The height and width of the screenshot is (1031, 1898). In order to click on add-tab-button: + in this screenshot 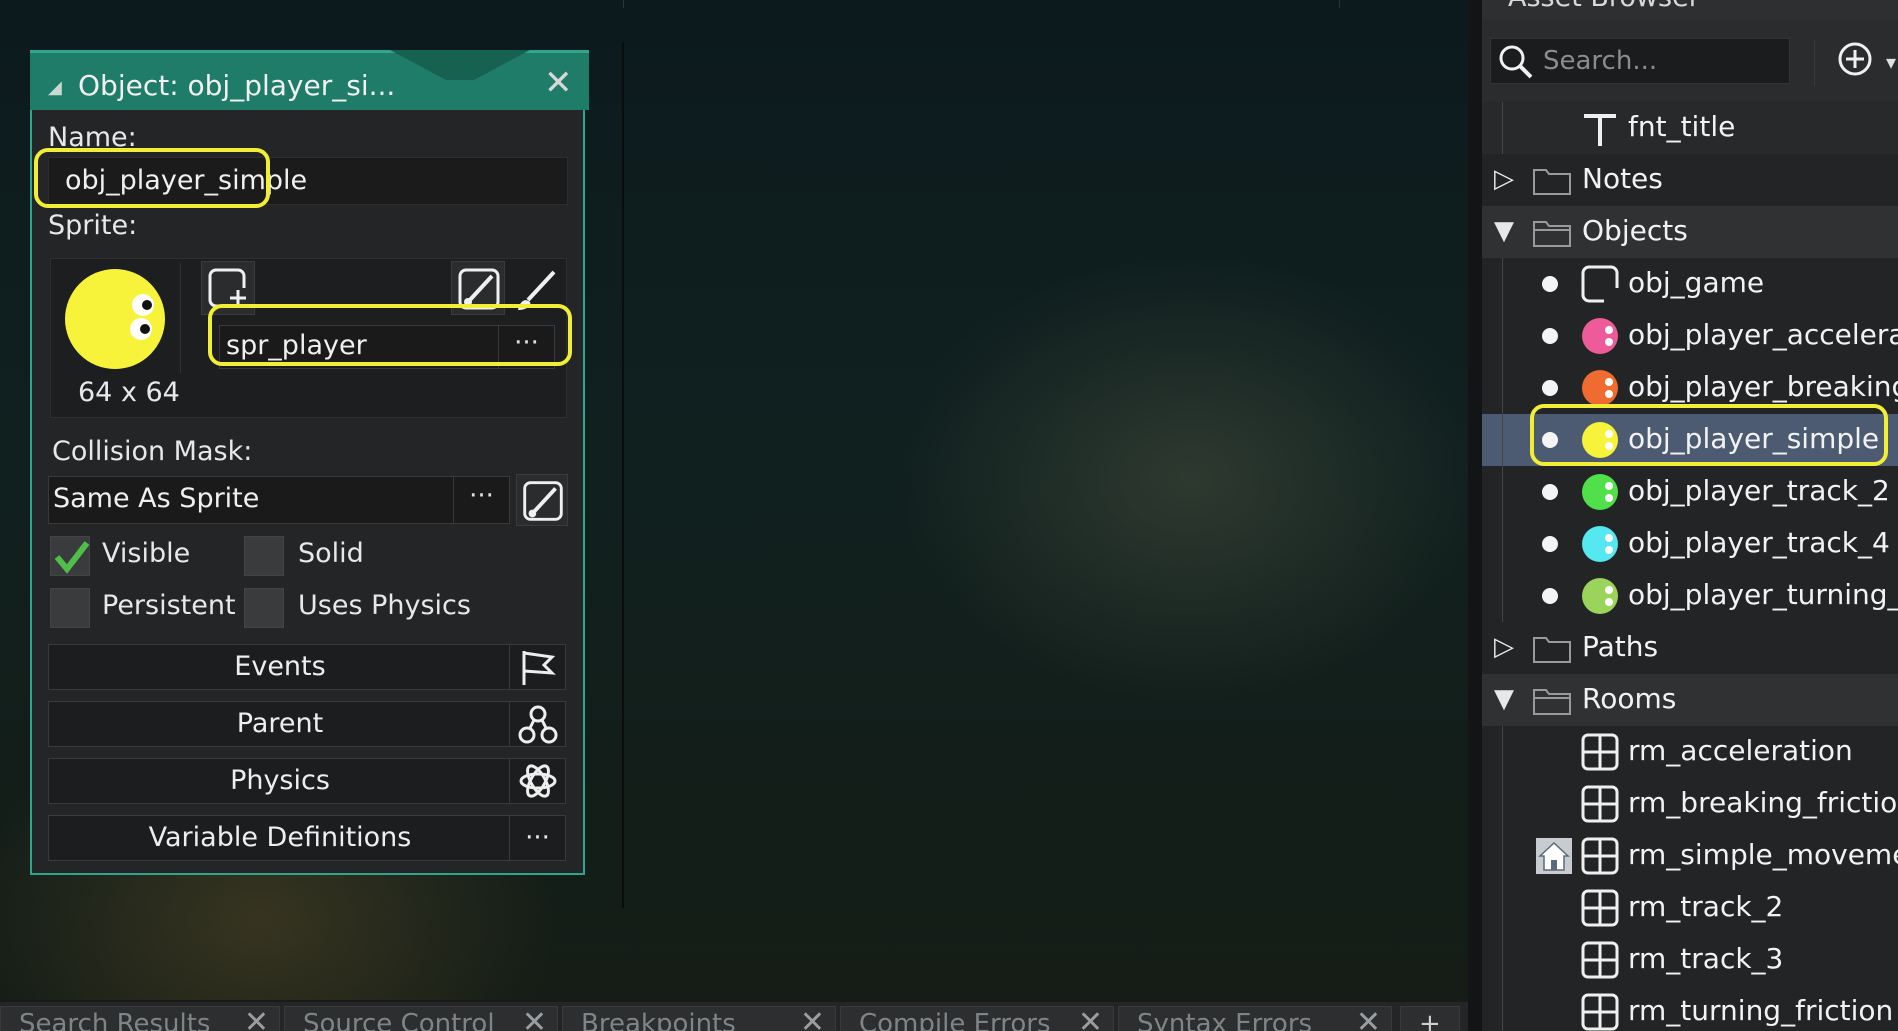, I will do `click(1430, 1018)`.